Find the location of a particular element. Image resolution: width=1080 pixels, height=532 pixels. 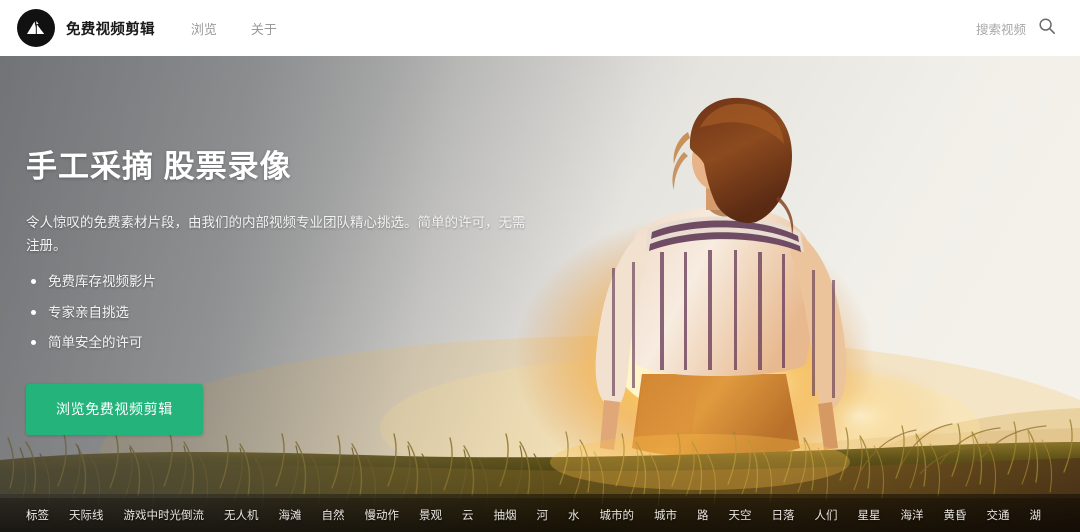

tag-item: 星星 is located at coordinates (869, 515).